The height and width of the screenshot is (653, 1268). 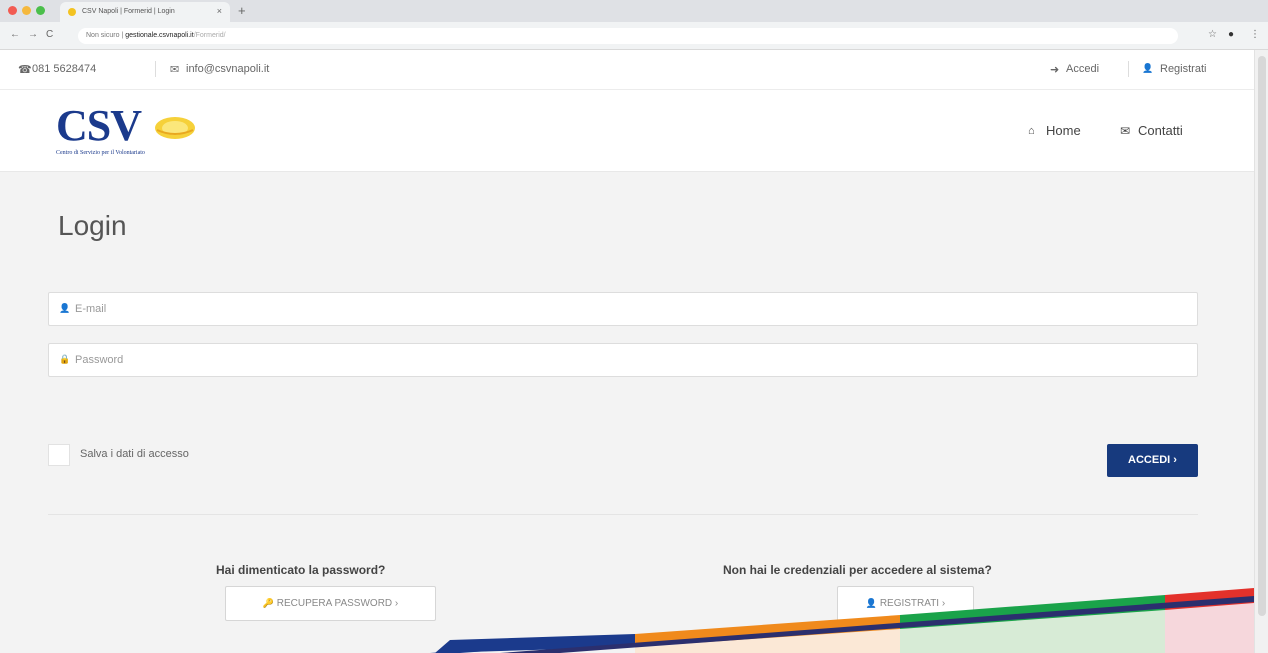 I want to click on url-path: /Formerid/, so click(x=209, y=35).